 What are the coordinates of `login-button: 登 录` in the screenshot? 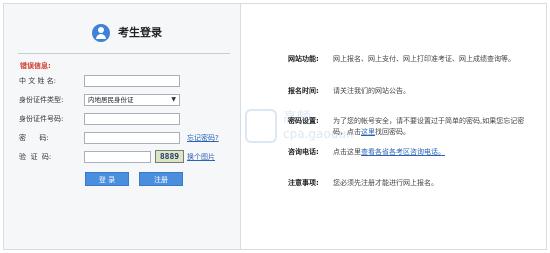 It's located at (107, 179).